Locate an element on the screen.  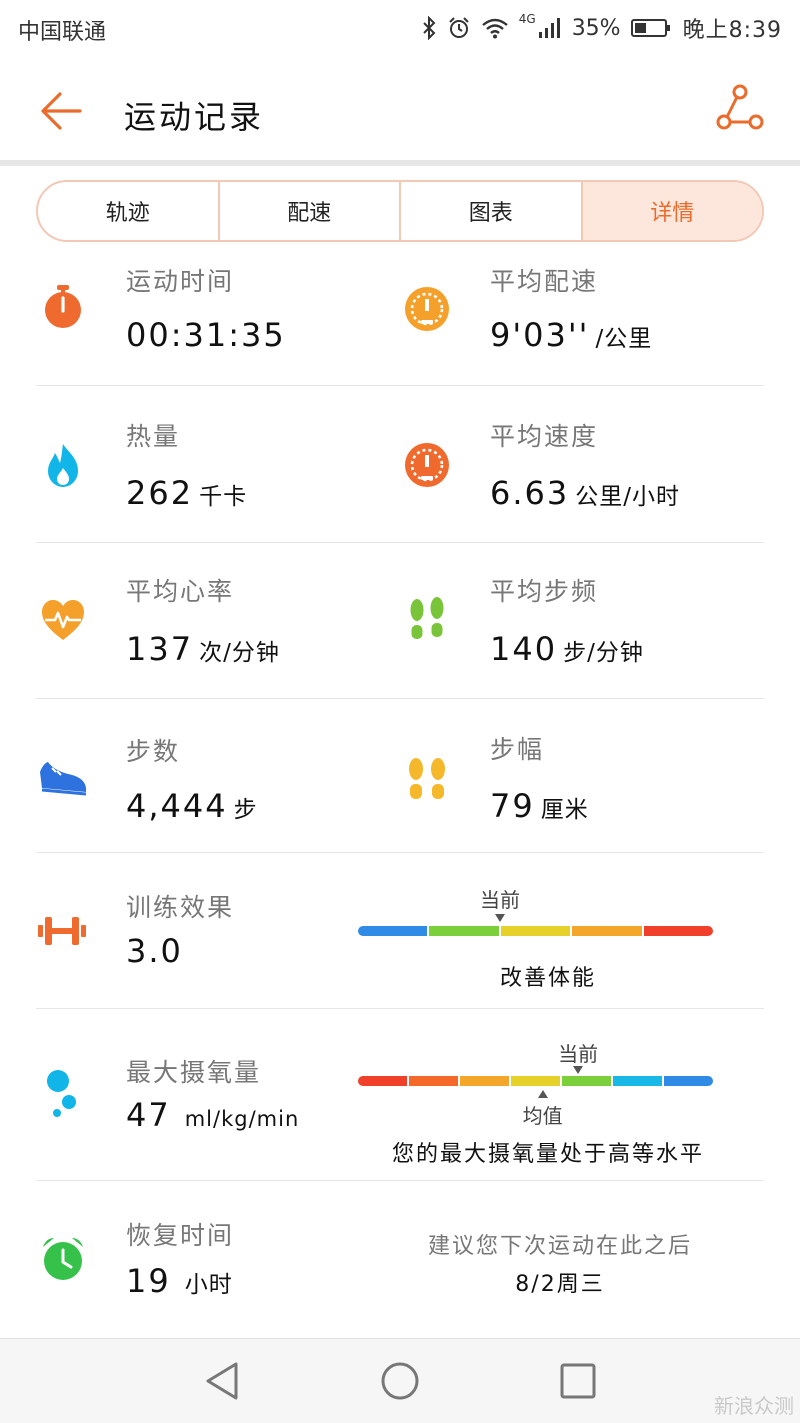
tab-details: 详情 is located at coordinates (672, 211).